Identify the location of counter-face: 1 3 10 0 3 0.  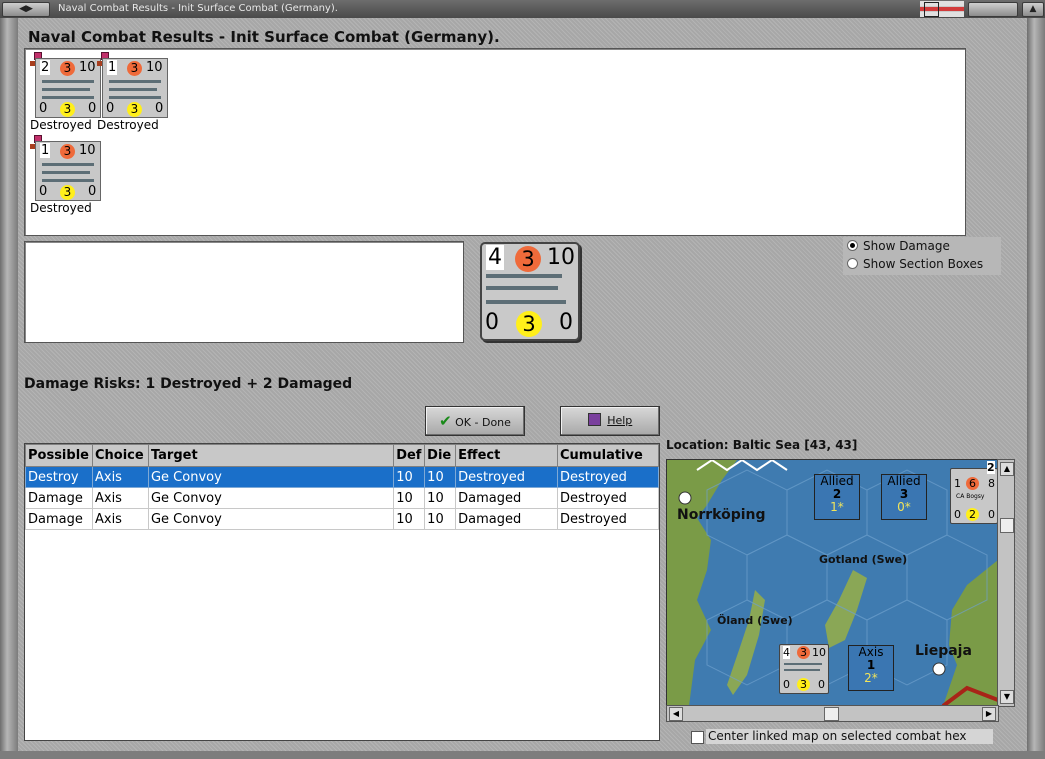
(68, 171).